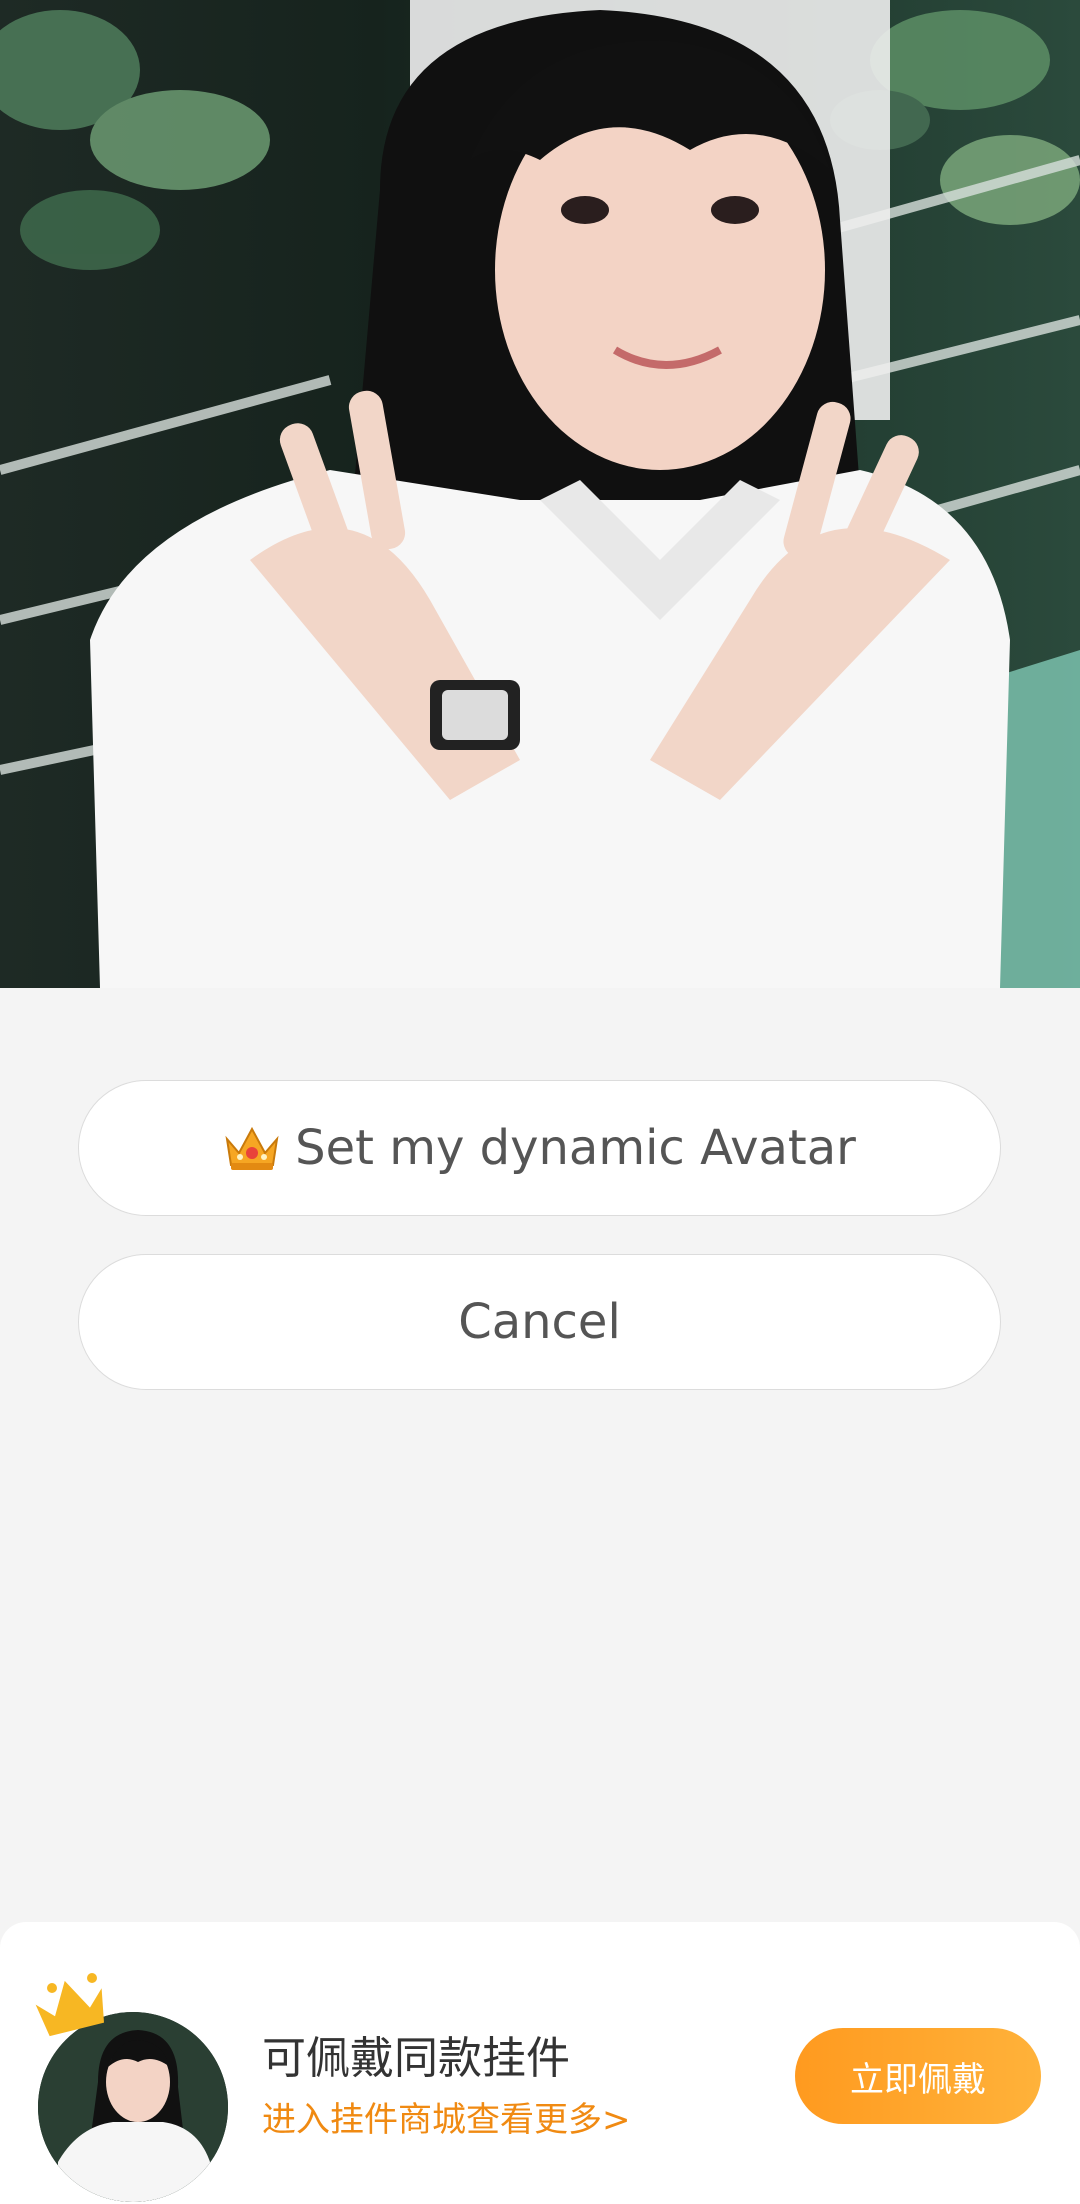  I want to click on cancel-label: Cancel, so click(539, 1322).